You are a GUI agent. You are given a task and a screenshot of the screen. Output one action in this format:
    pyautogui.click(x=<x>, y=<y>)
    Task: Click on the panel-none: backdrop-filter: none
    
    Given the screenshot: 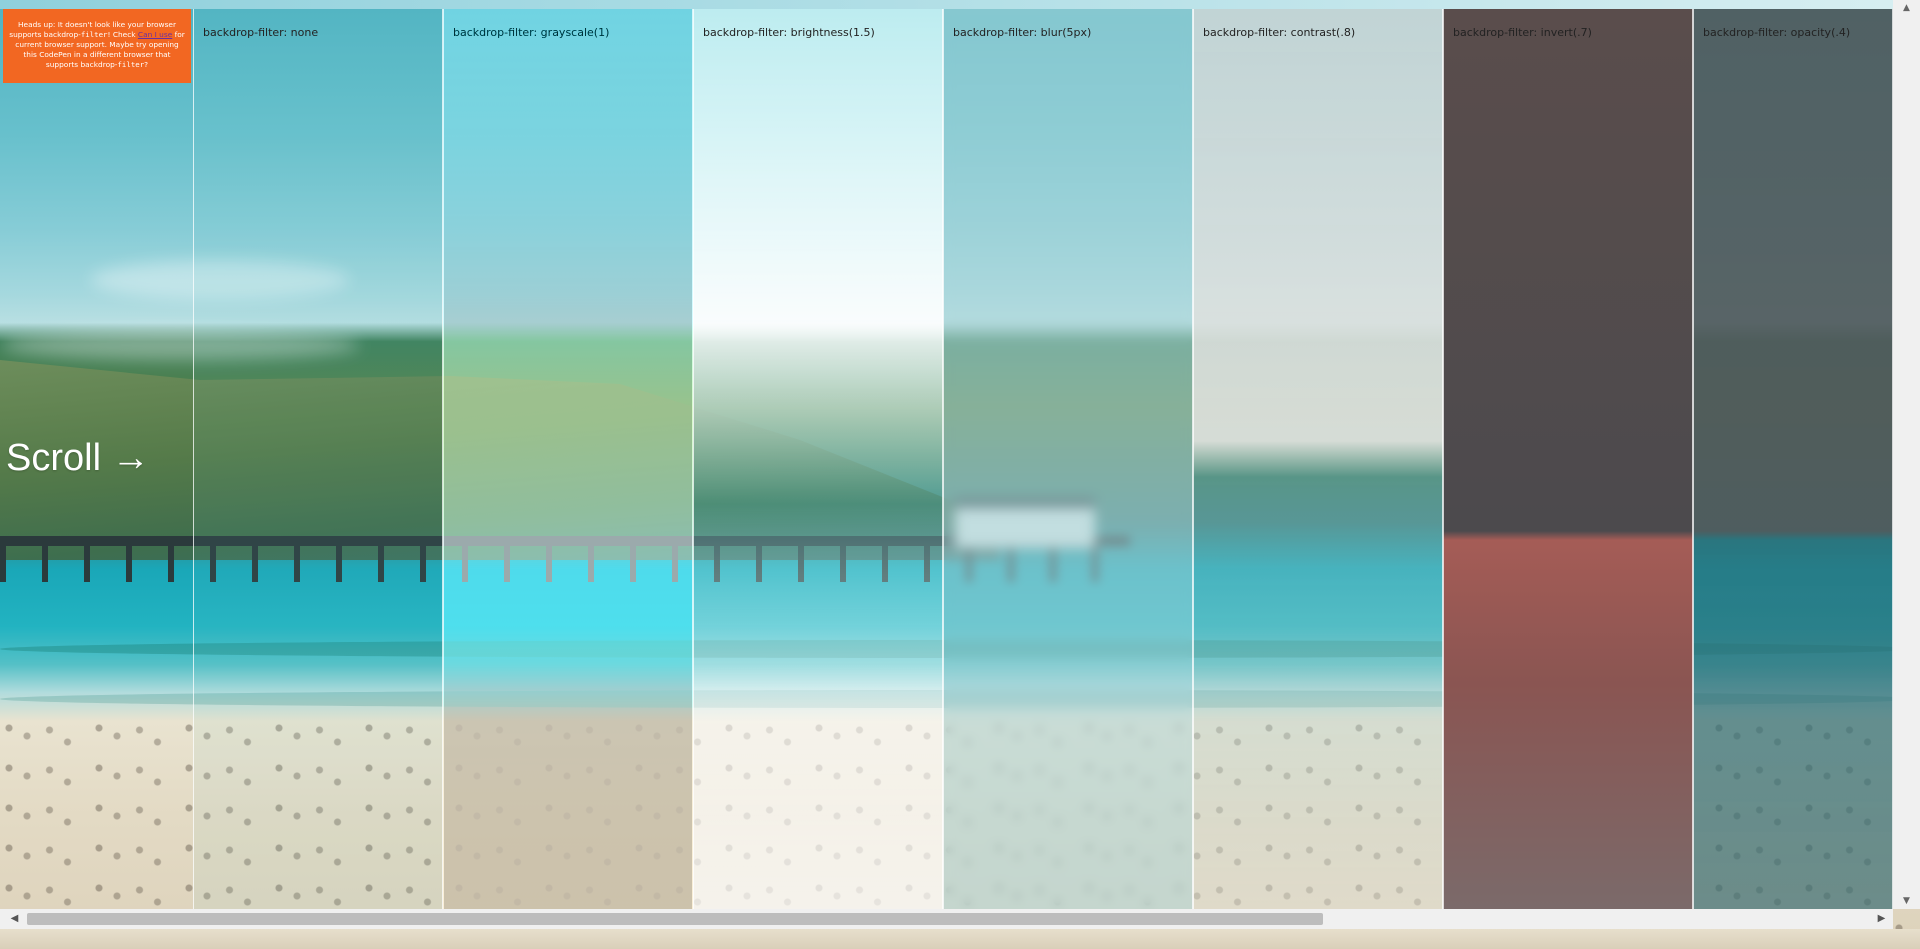 What is the action you would take?
    pyautogui.click(x=318, y=459)
    